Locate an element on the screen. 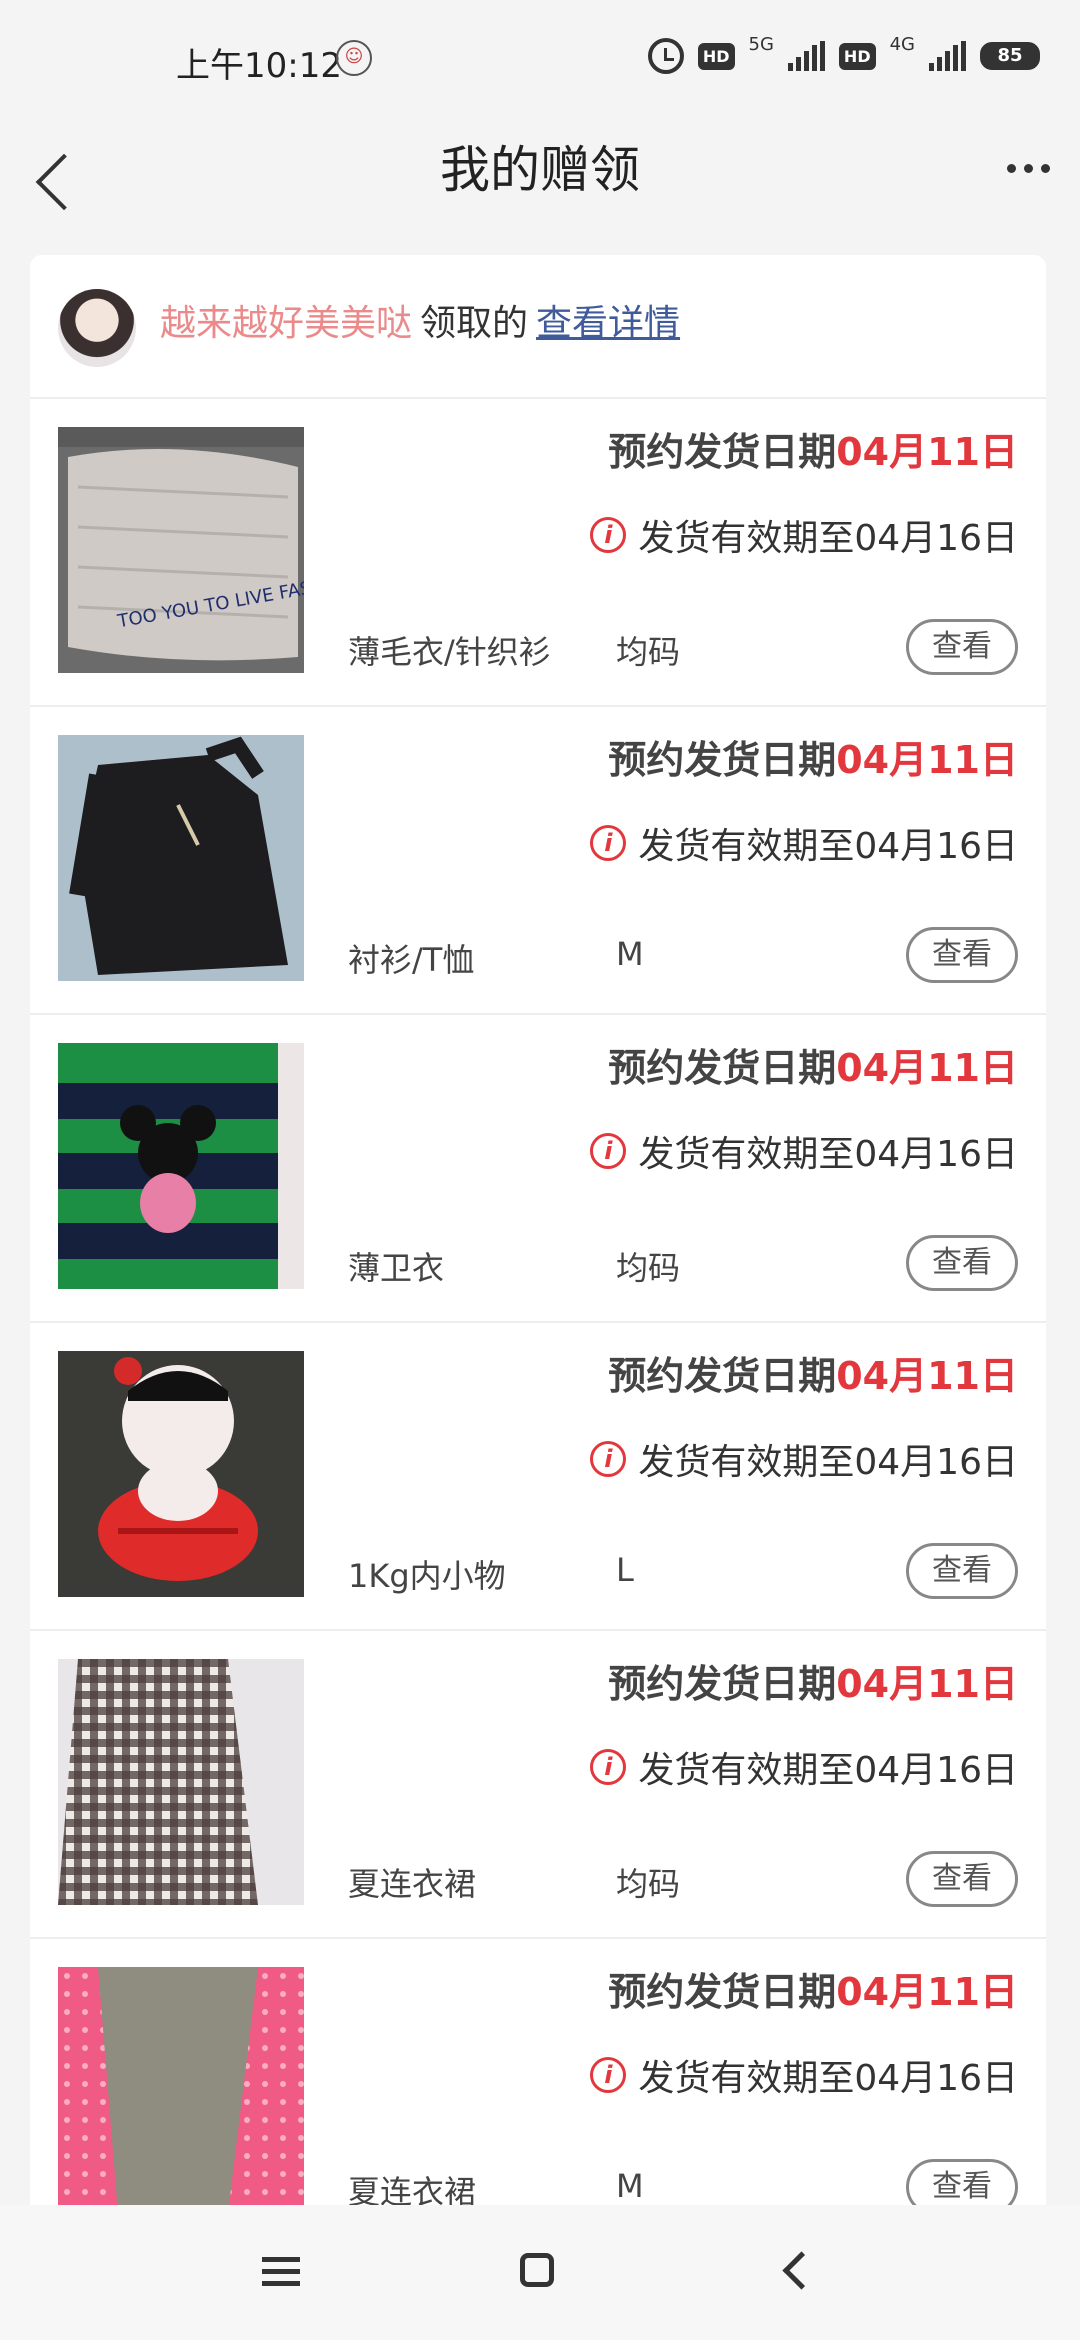 Image resolution: width=1080 pixels, height=2340 pixels. item-size: L is located at coordinates (625, 1570).